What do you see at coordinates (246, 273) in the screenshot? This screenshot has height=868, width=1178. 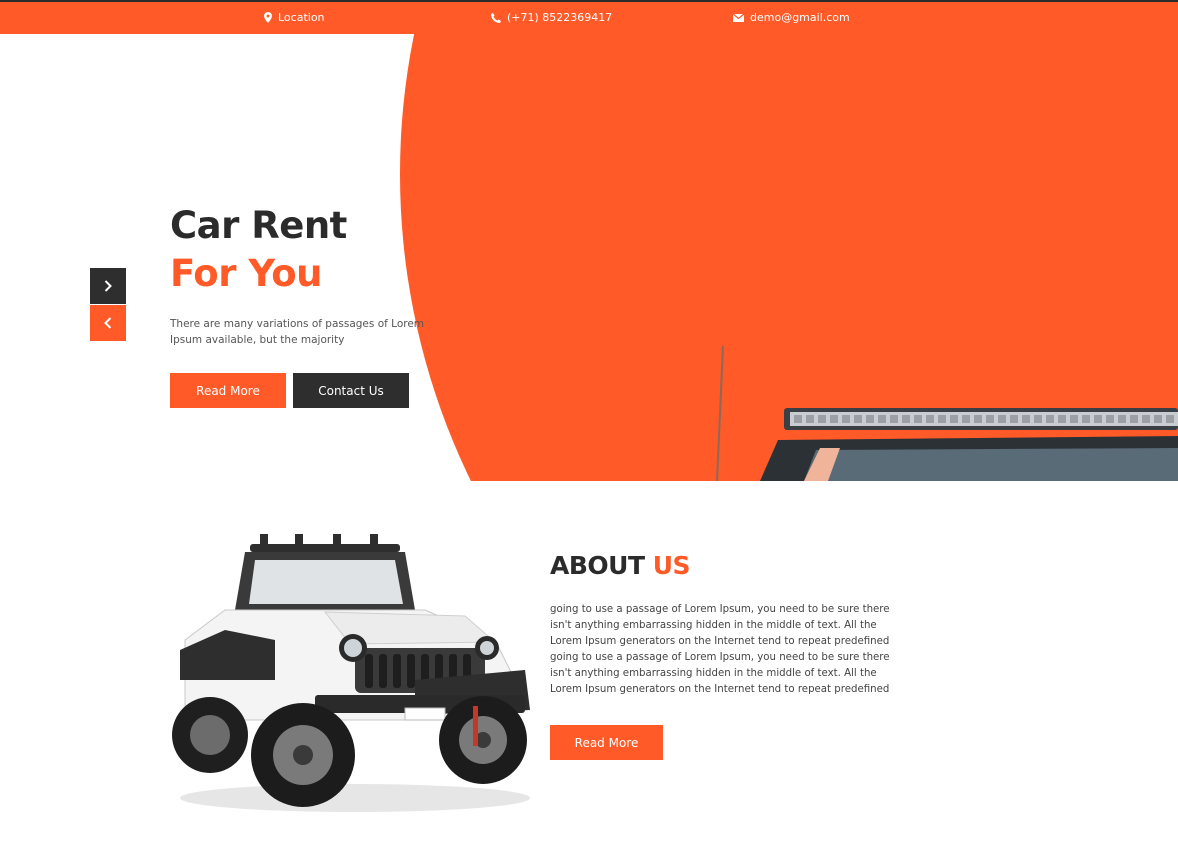 I see `hero-title-line2: For You` at bounding box center [246, 273].